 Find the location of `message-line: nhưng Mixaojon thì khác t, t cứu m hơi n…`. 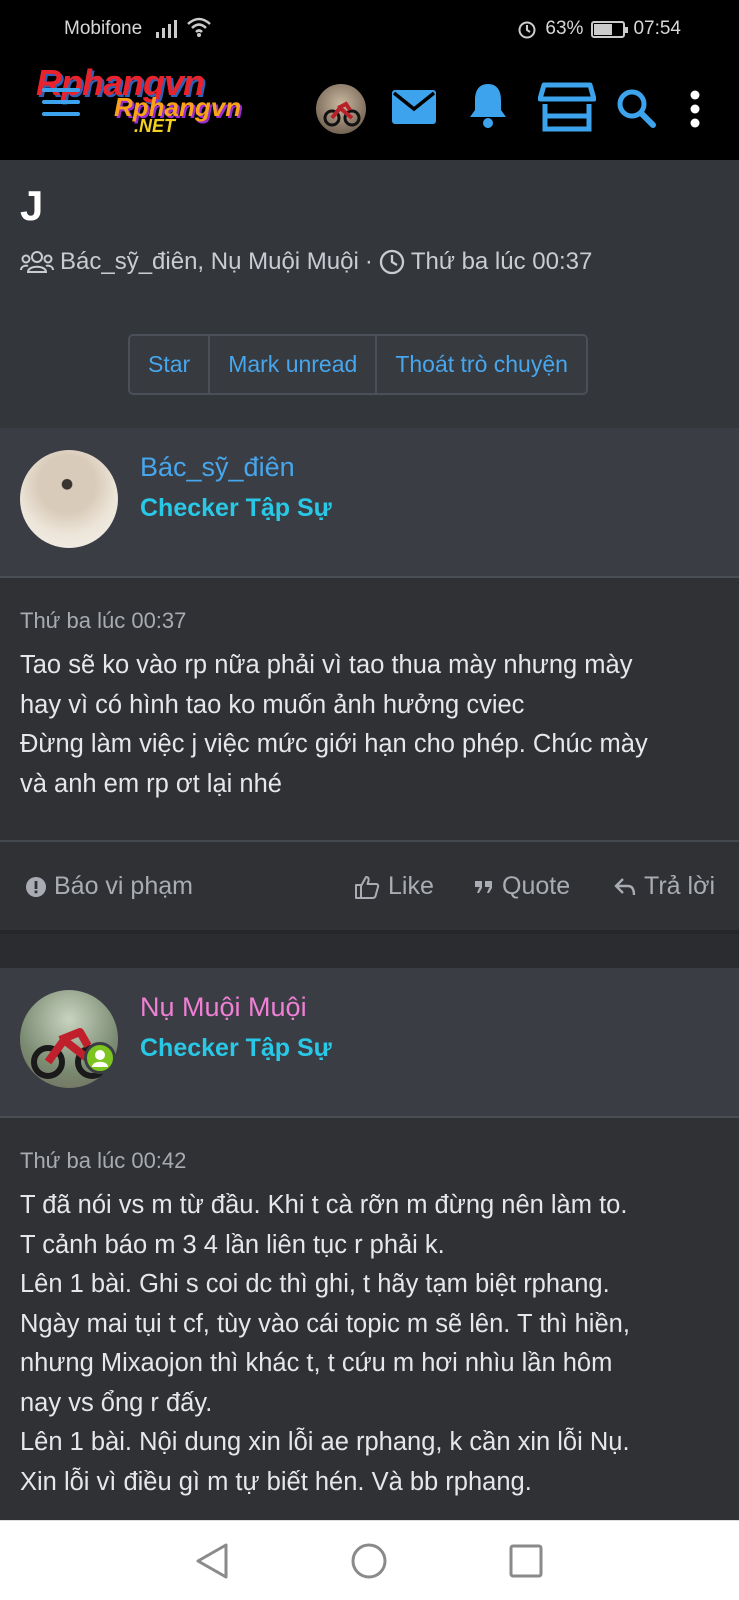

message-line: nhưng Mixaojon thì khác t, t cứu m hơi n… is located at coordinates (316, 1363).